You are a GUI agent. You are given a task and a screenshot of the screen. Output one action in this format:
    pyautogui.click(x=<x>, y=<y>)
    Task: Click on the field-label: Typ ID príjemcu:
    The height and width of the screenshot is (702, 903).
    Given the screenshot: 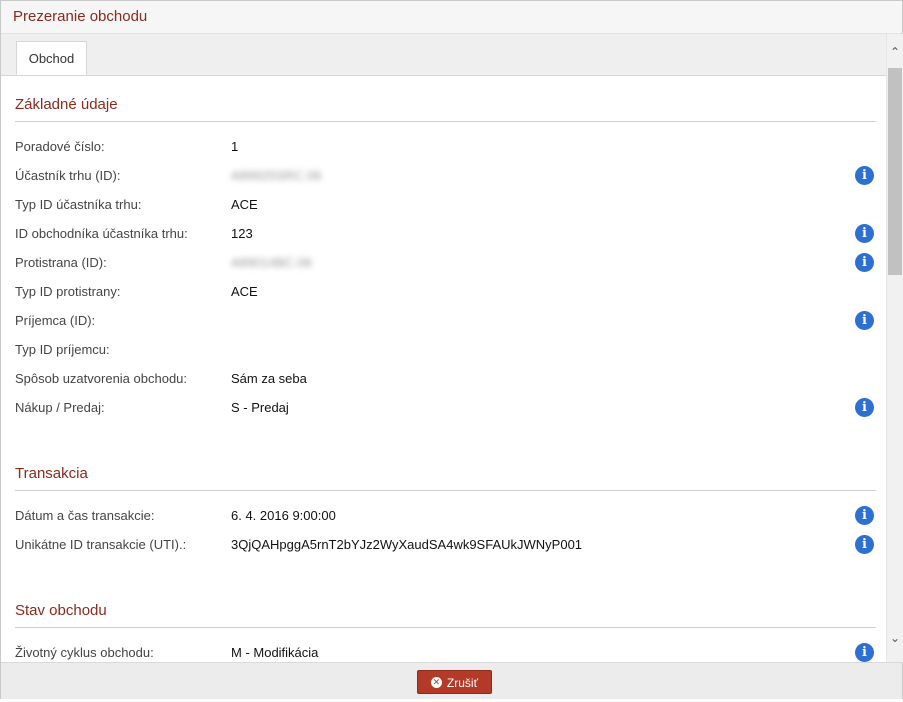 What is the action you would take?
    pyautogui.click(x=62, y=349)
    